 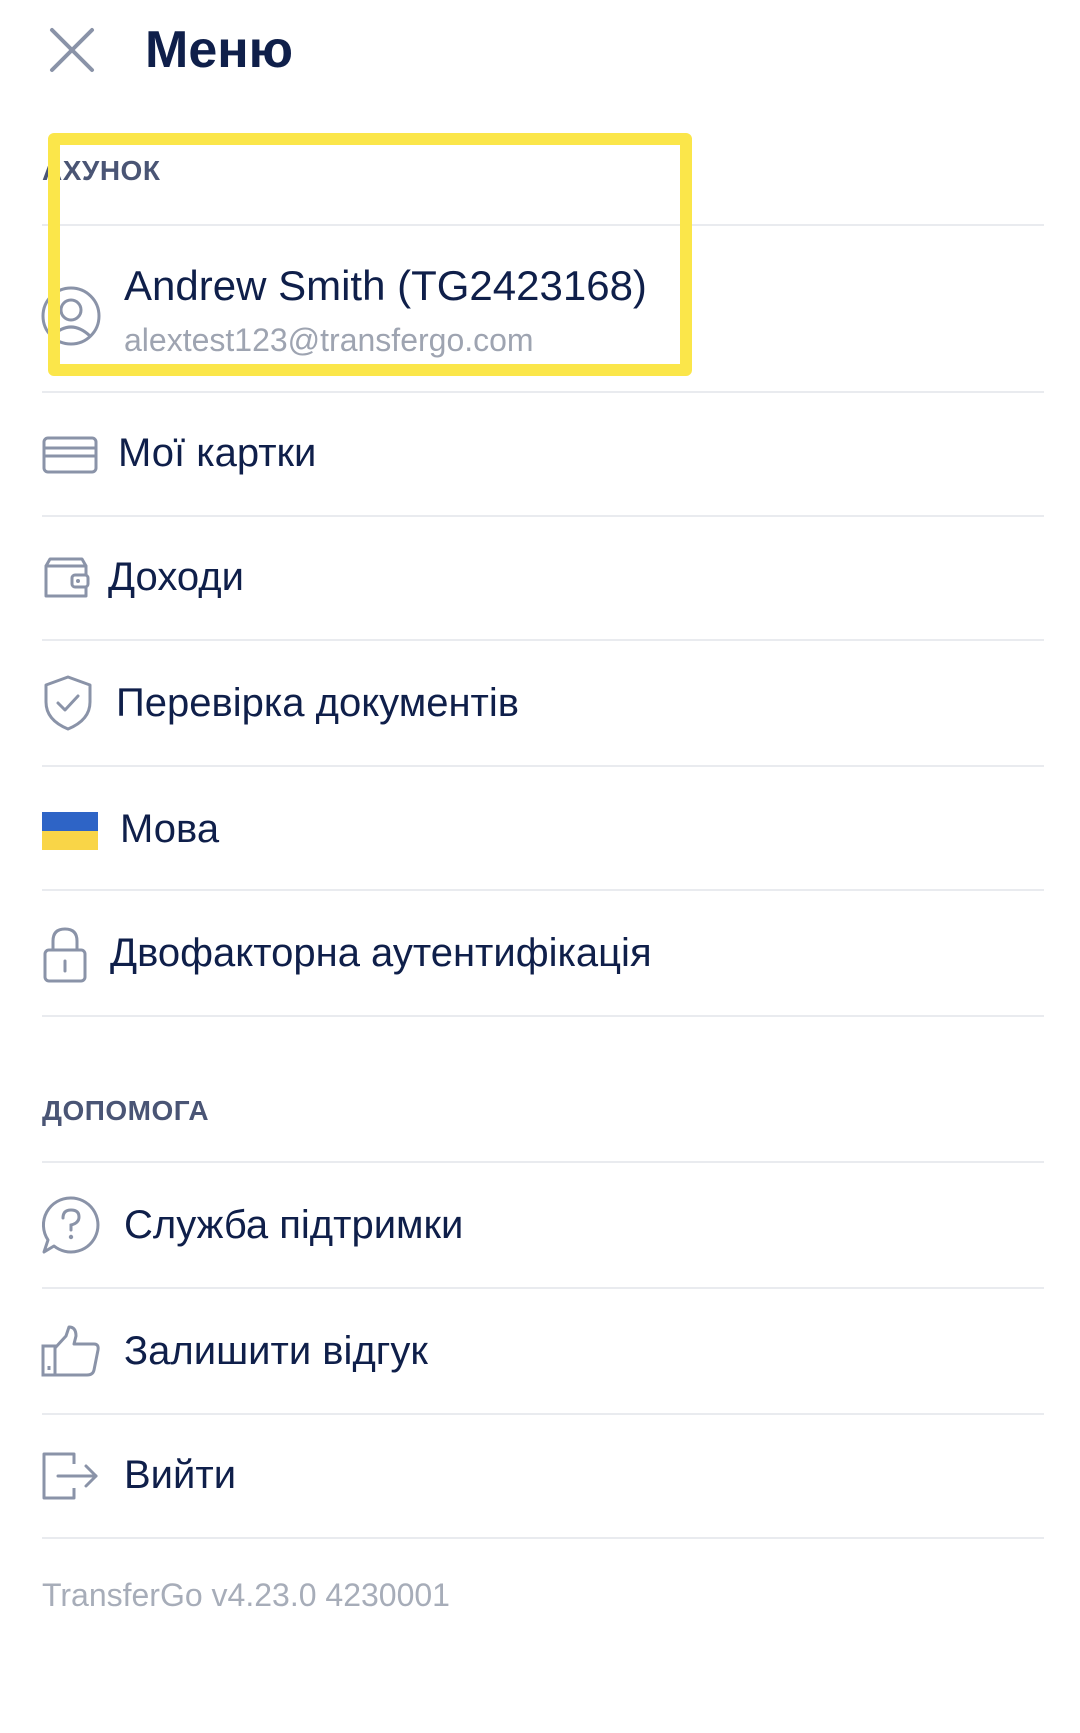 I want to click on question-icon, so click(x=71, y=1225).